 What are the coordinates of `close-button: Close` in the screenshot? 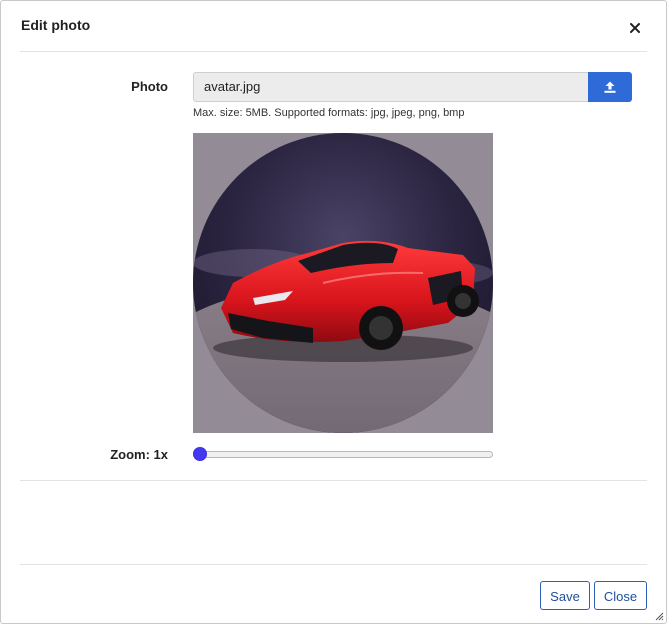 It's located at (620, 595).